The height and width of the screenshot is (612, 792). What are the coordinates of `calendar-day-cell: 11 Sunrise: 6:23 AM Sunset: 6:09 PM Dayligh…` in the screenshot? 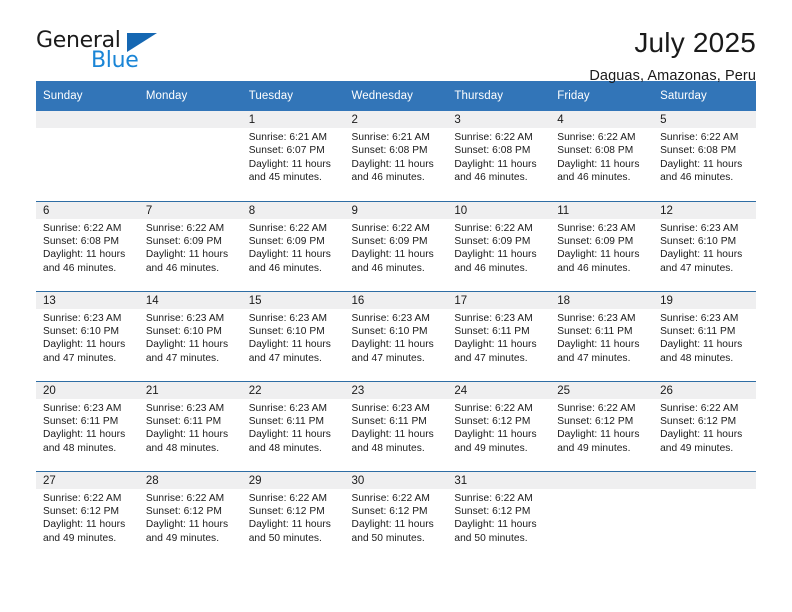 It's located at (602, 245).